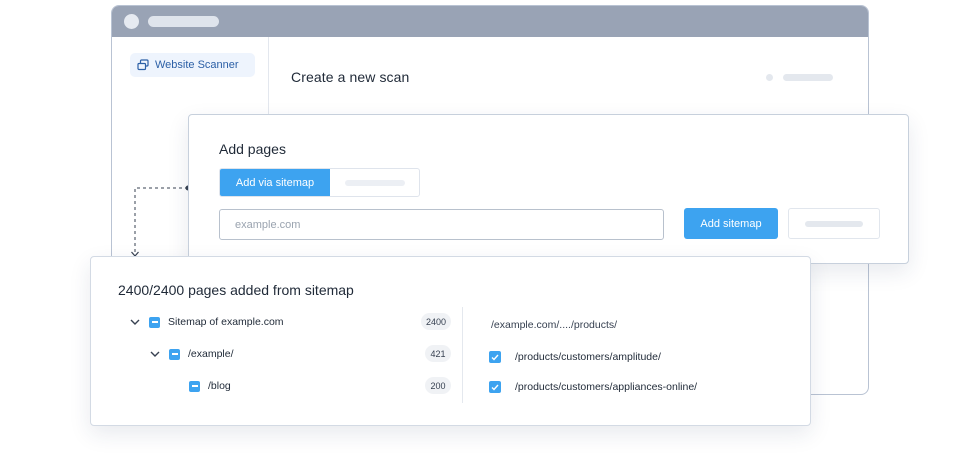  Describe the element at coordinates (438, 385) in the screenshot. I see `count-badge: 200` at that location.